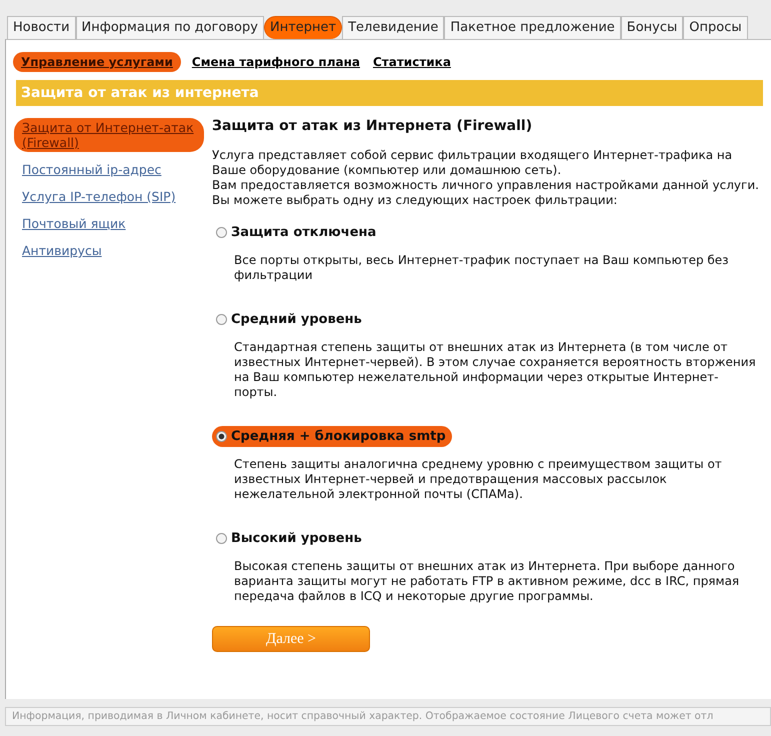 The image size is (771, 736). I want to click on tab: Бонусы, so click(652, 27).